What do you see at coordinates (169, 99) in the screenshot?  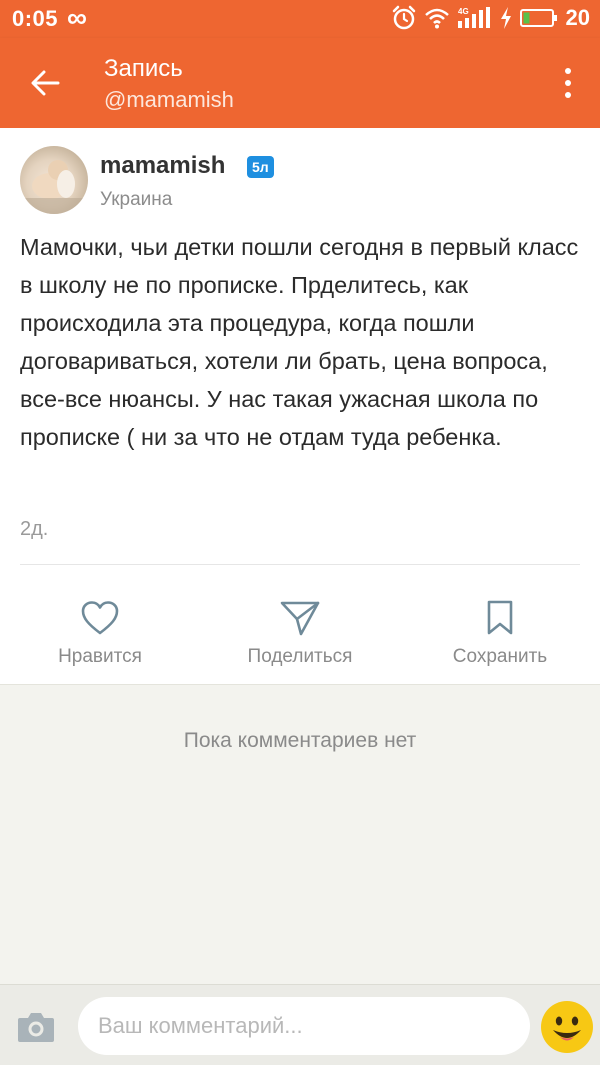 I see `page-subtitle: @mamamish` at bounding box center [169, 99].